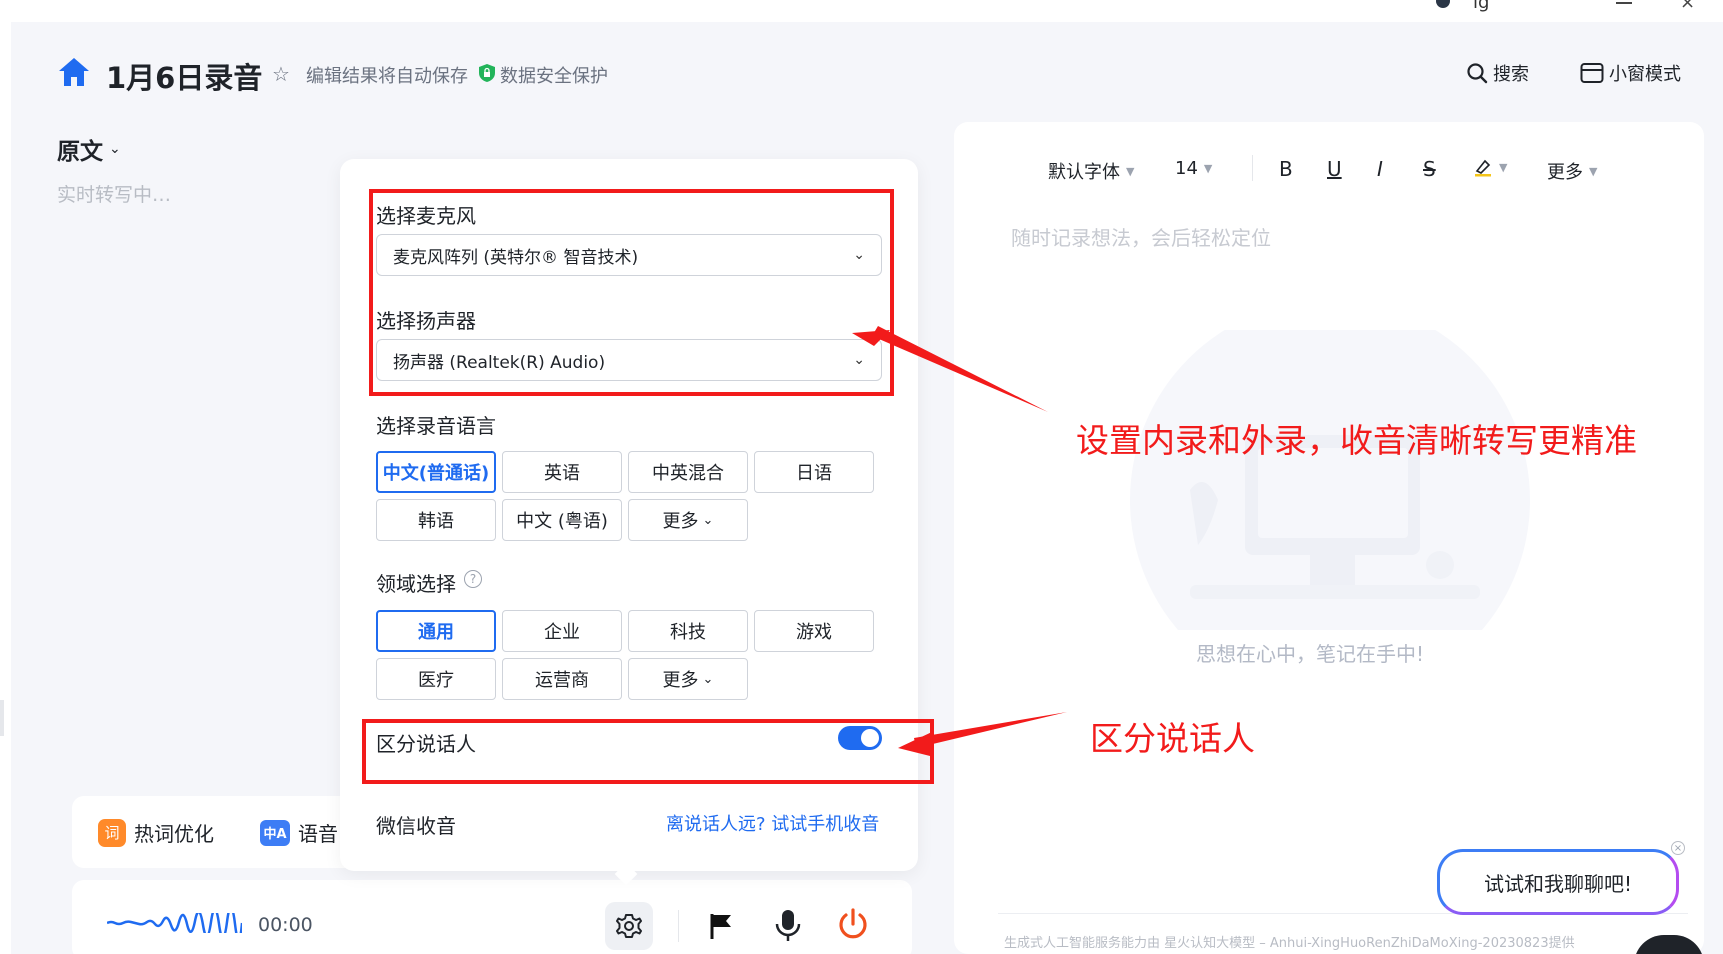 The image size is (1723, 954). I want to click on voice-button: 中A 语音, so click(299, 832).